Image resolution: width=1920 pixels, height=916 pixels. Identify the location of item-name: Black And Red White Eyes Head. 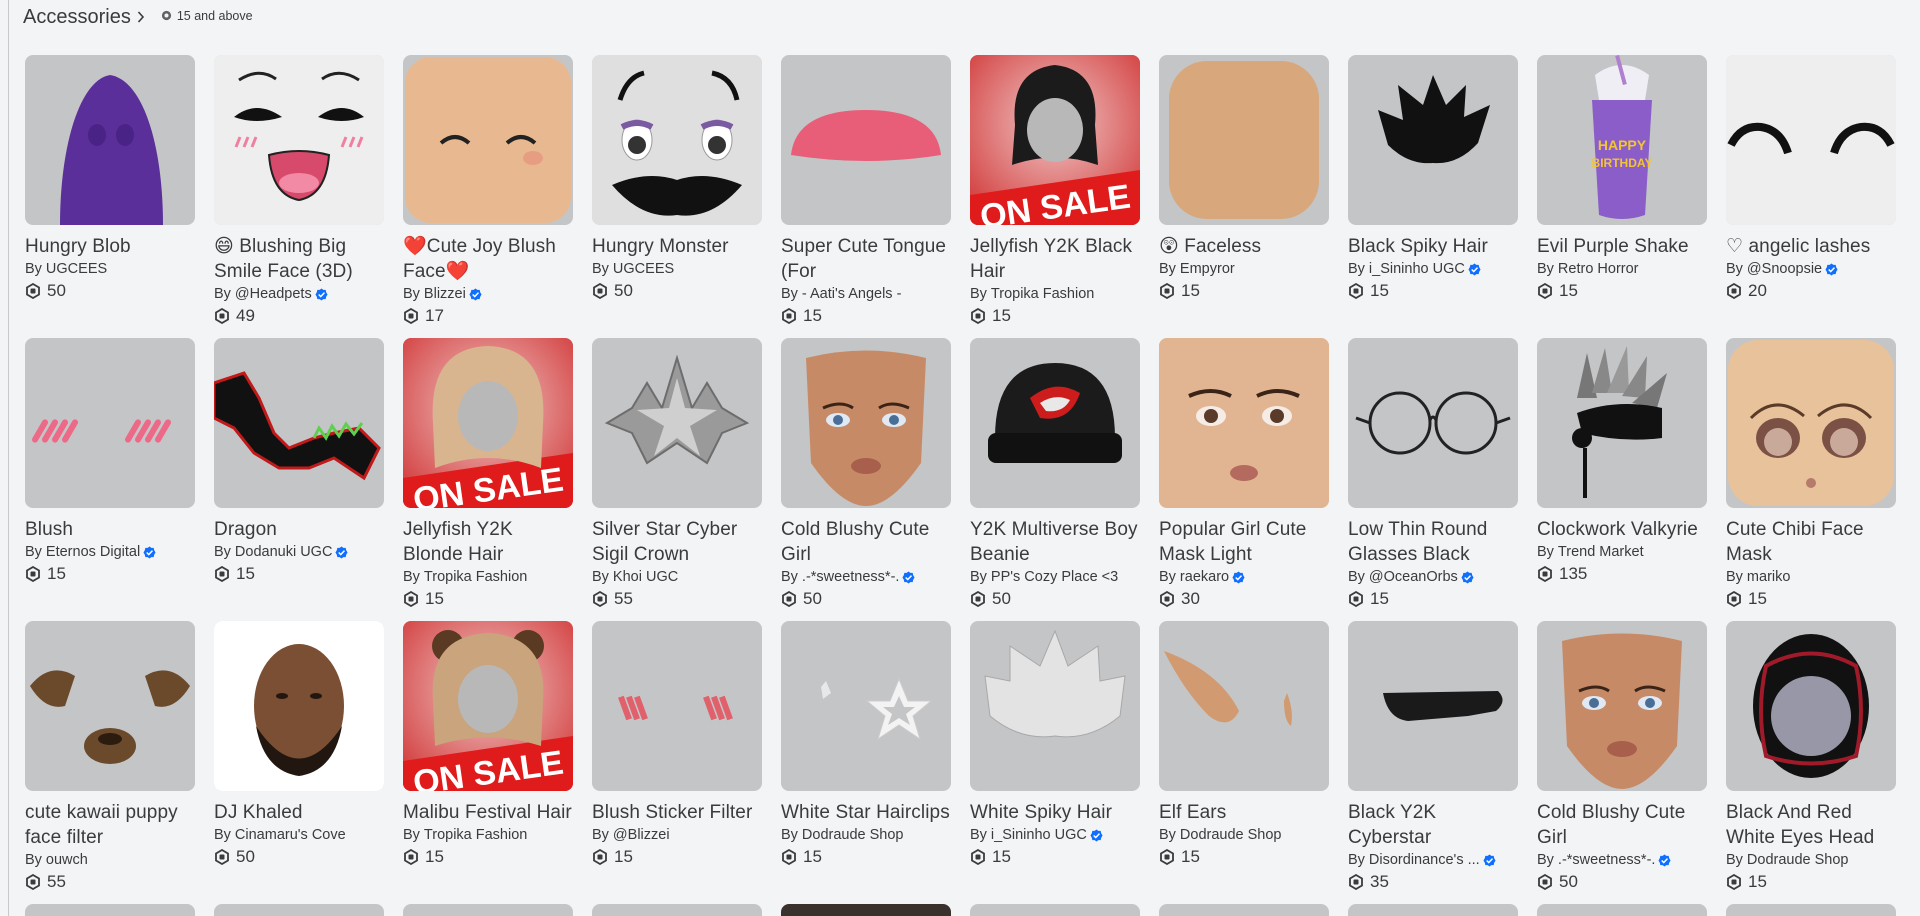
(1811, 825).